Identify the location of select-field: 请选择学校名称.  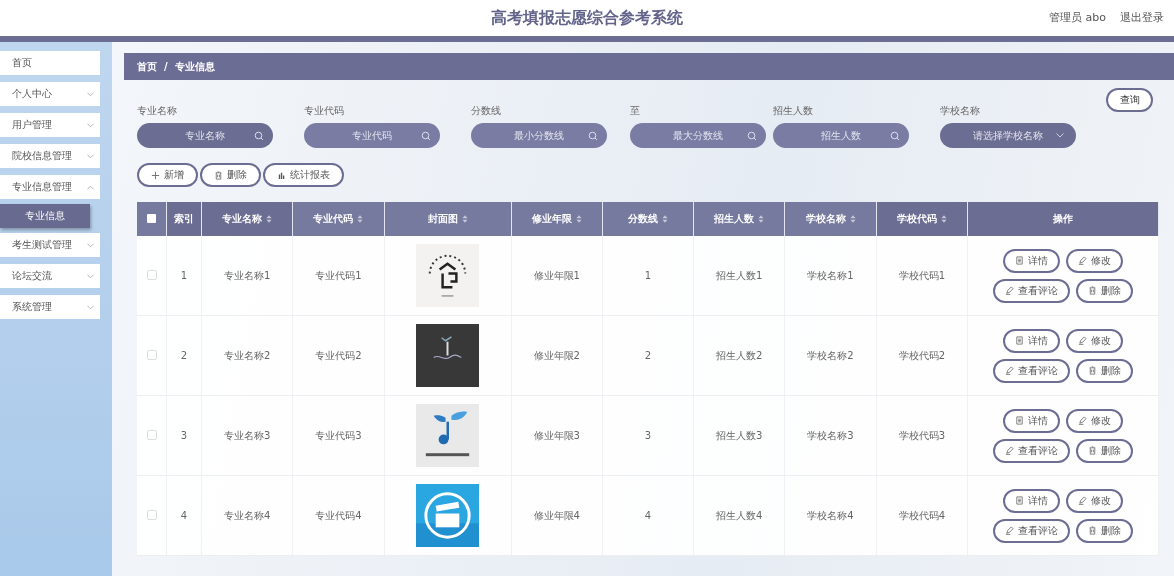
(1008, 135).